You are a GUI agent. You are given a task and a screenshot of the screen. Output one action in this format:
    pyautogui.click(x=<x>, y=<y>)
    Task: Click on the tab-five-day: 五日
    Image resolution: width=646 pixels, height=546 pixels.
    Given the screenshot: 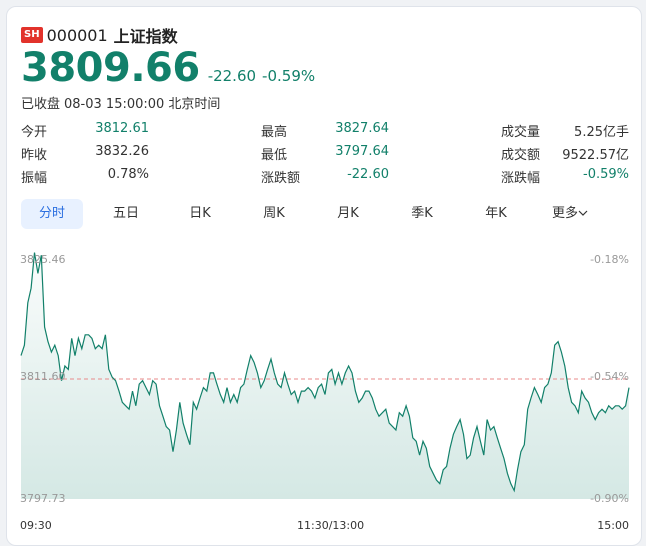 What is the action you would take?
    pyautogui.click(x=126, y=214)
    